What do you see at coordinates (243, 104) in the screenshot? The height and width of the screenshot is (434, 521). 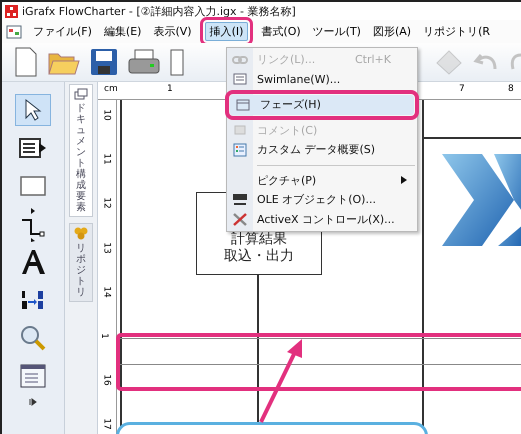 I see `phase-icon` at bounding box center [243, 104].